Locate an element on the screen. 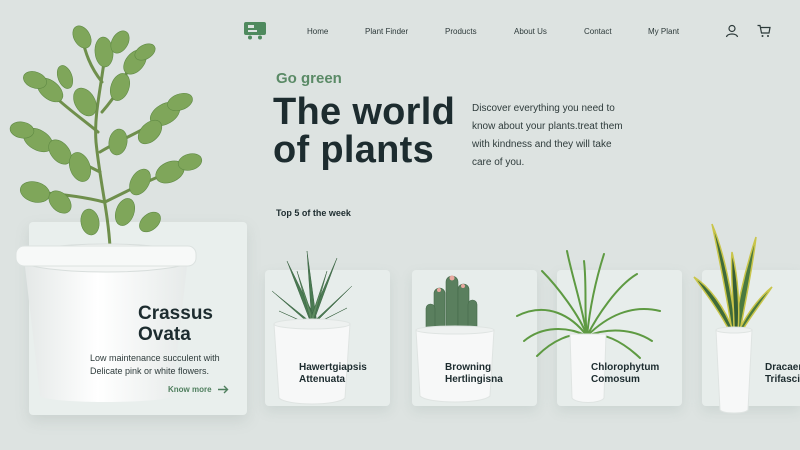 The height and width of the screenshot is (450, 800). featured-plant-name: Crassus Ovata is located at coordinates (175, 324).